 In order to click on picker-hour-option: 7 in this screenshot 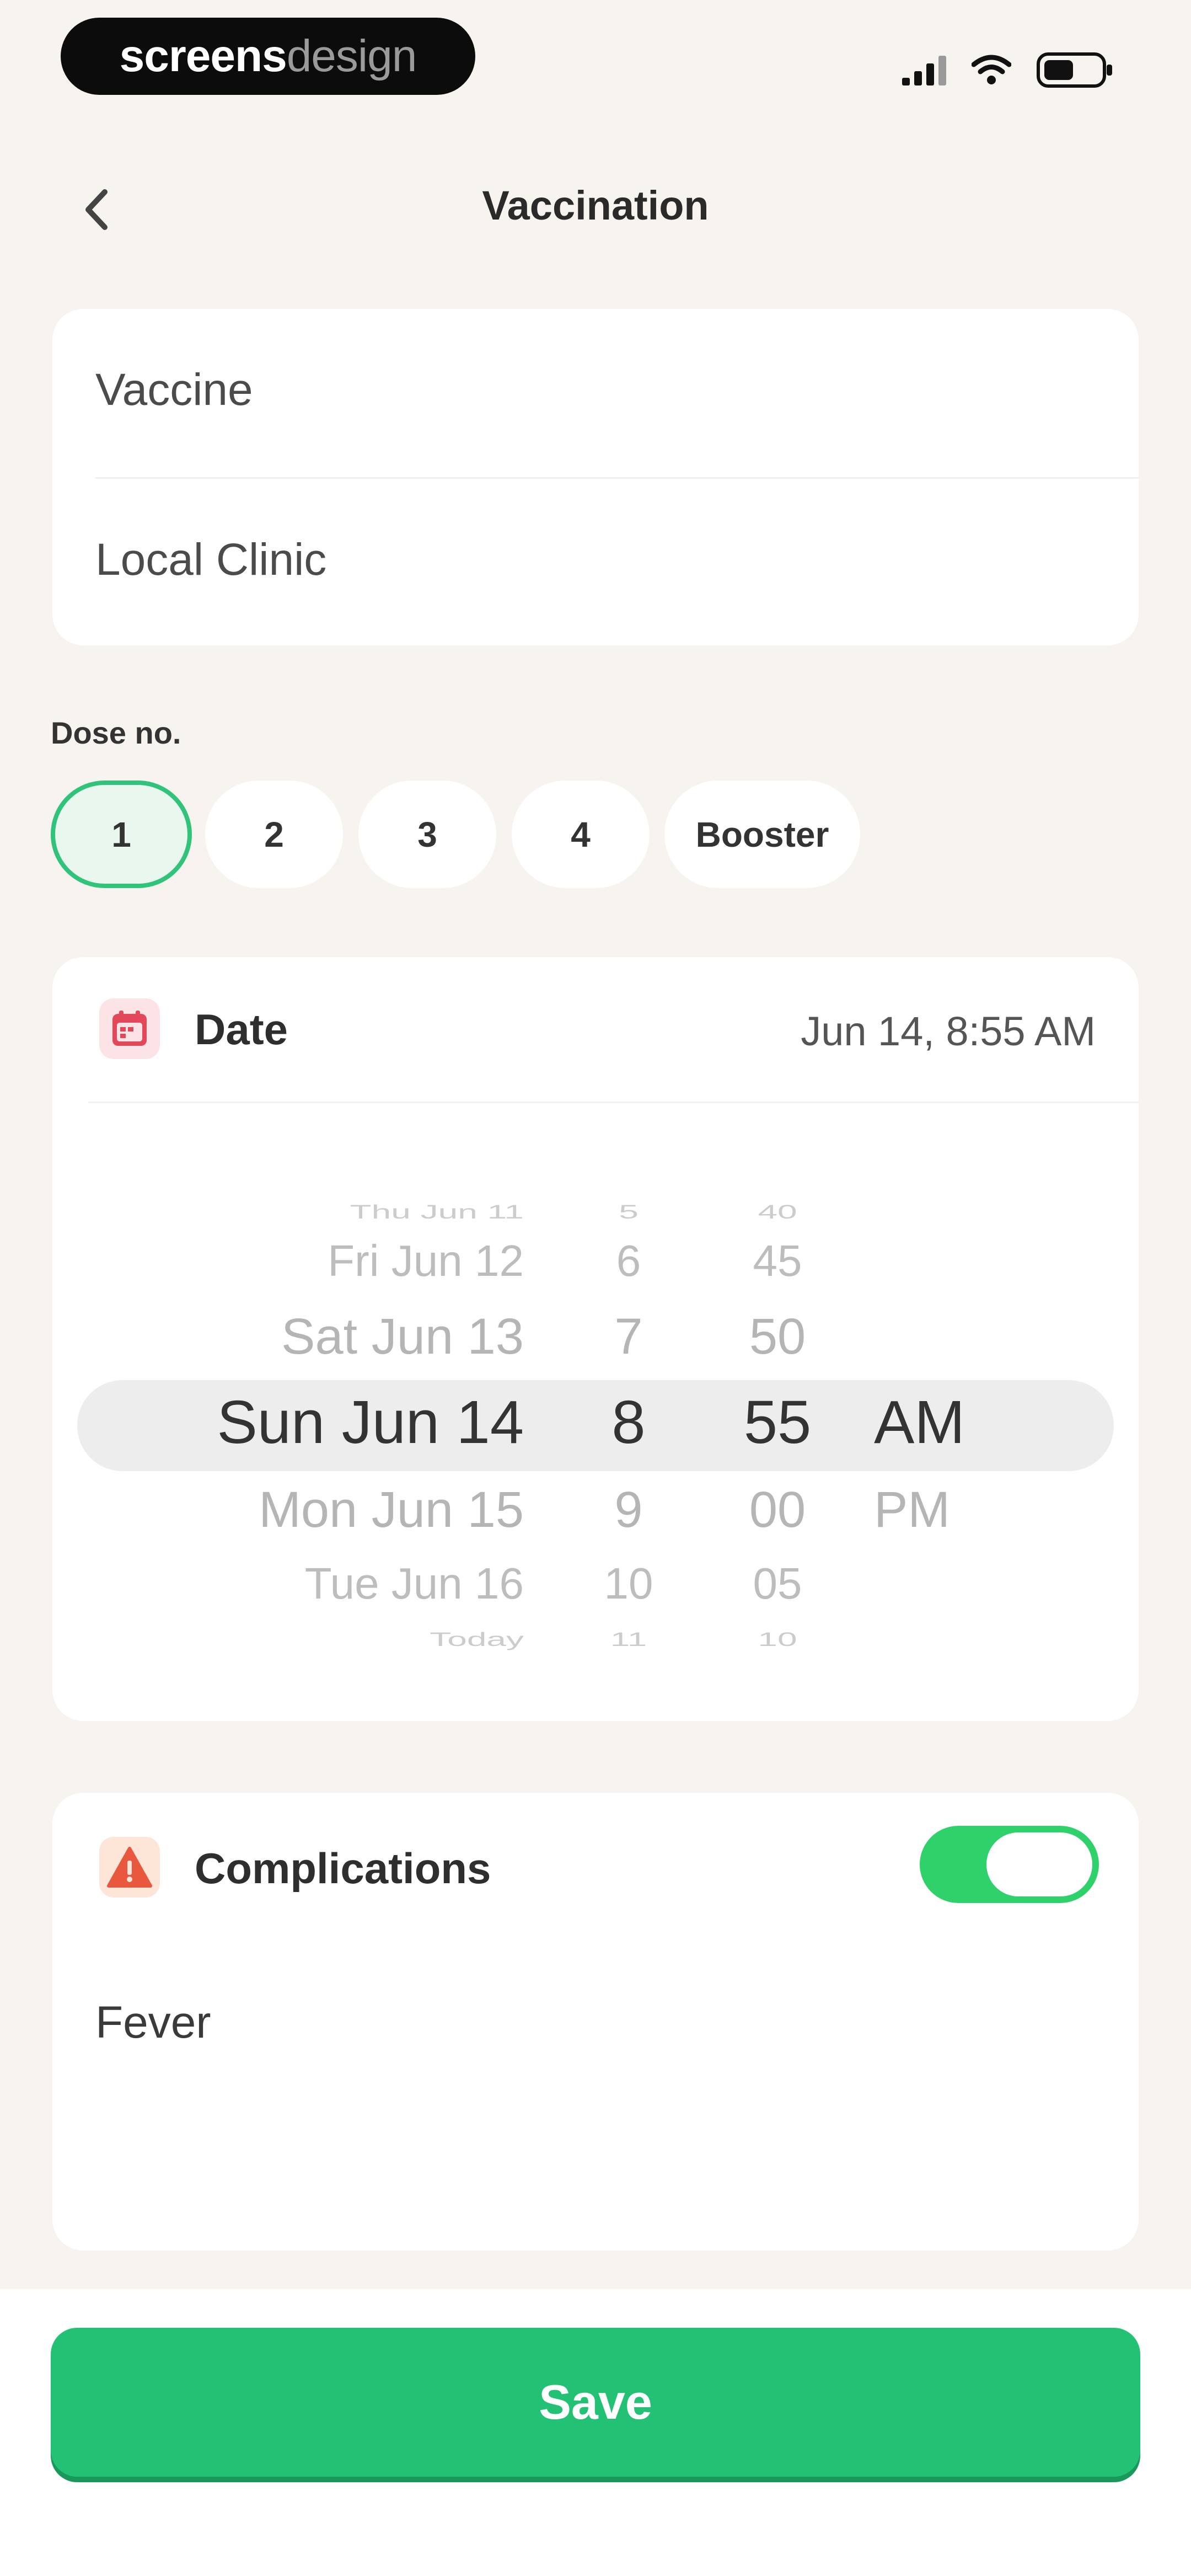, I will do `click(628, 1337)`.